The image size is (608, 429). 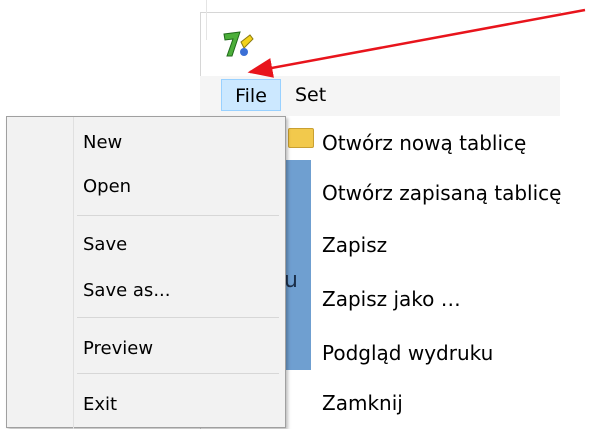 I want to click on icon-gutter, so click(x=73, y=273).